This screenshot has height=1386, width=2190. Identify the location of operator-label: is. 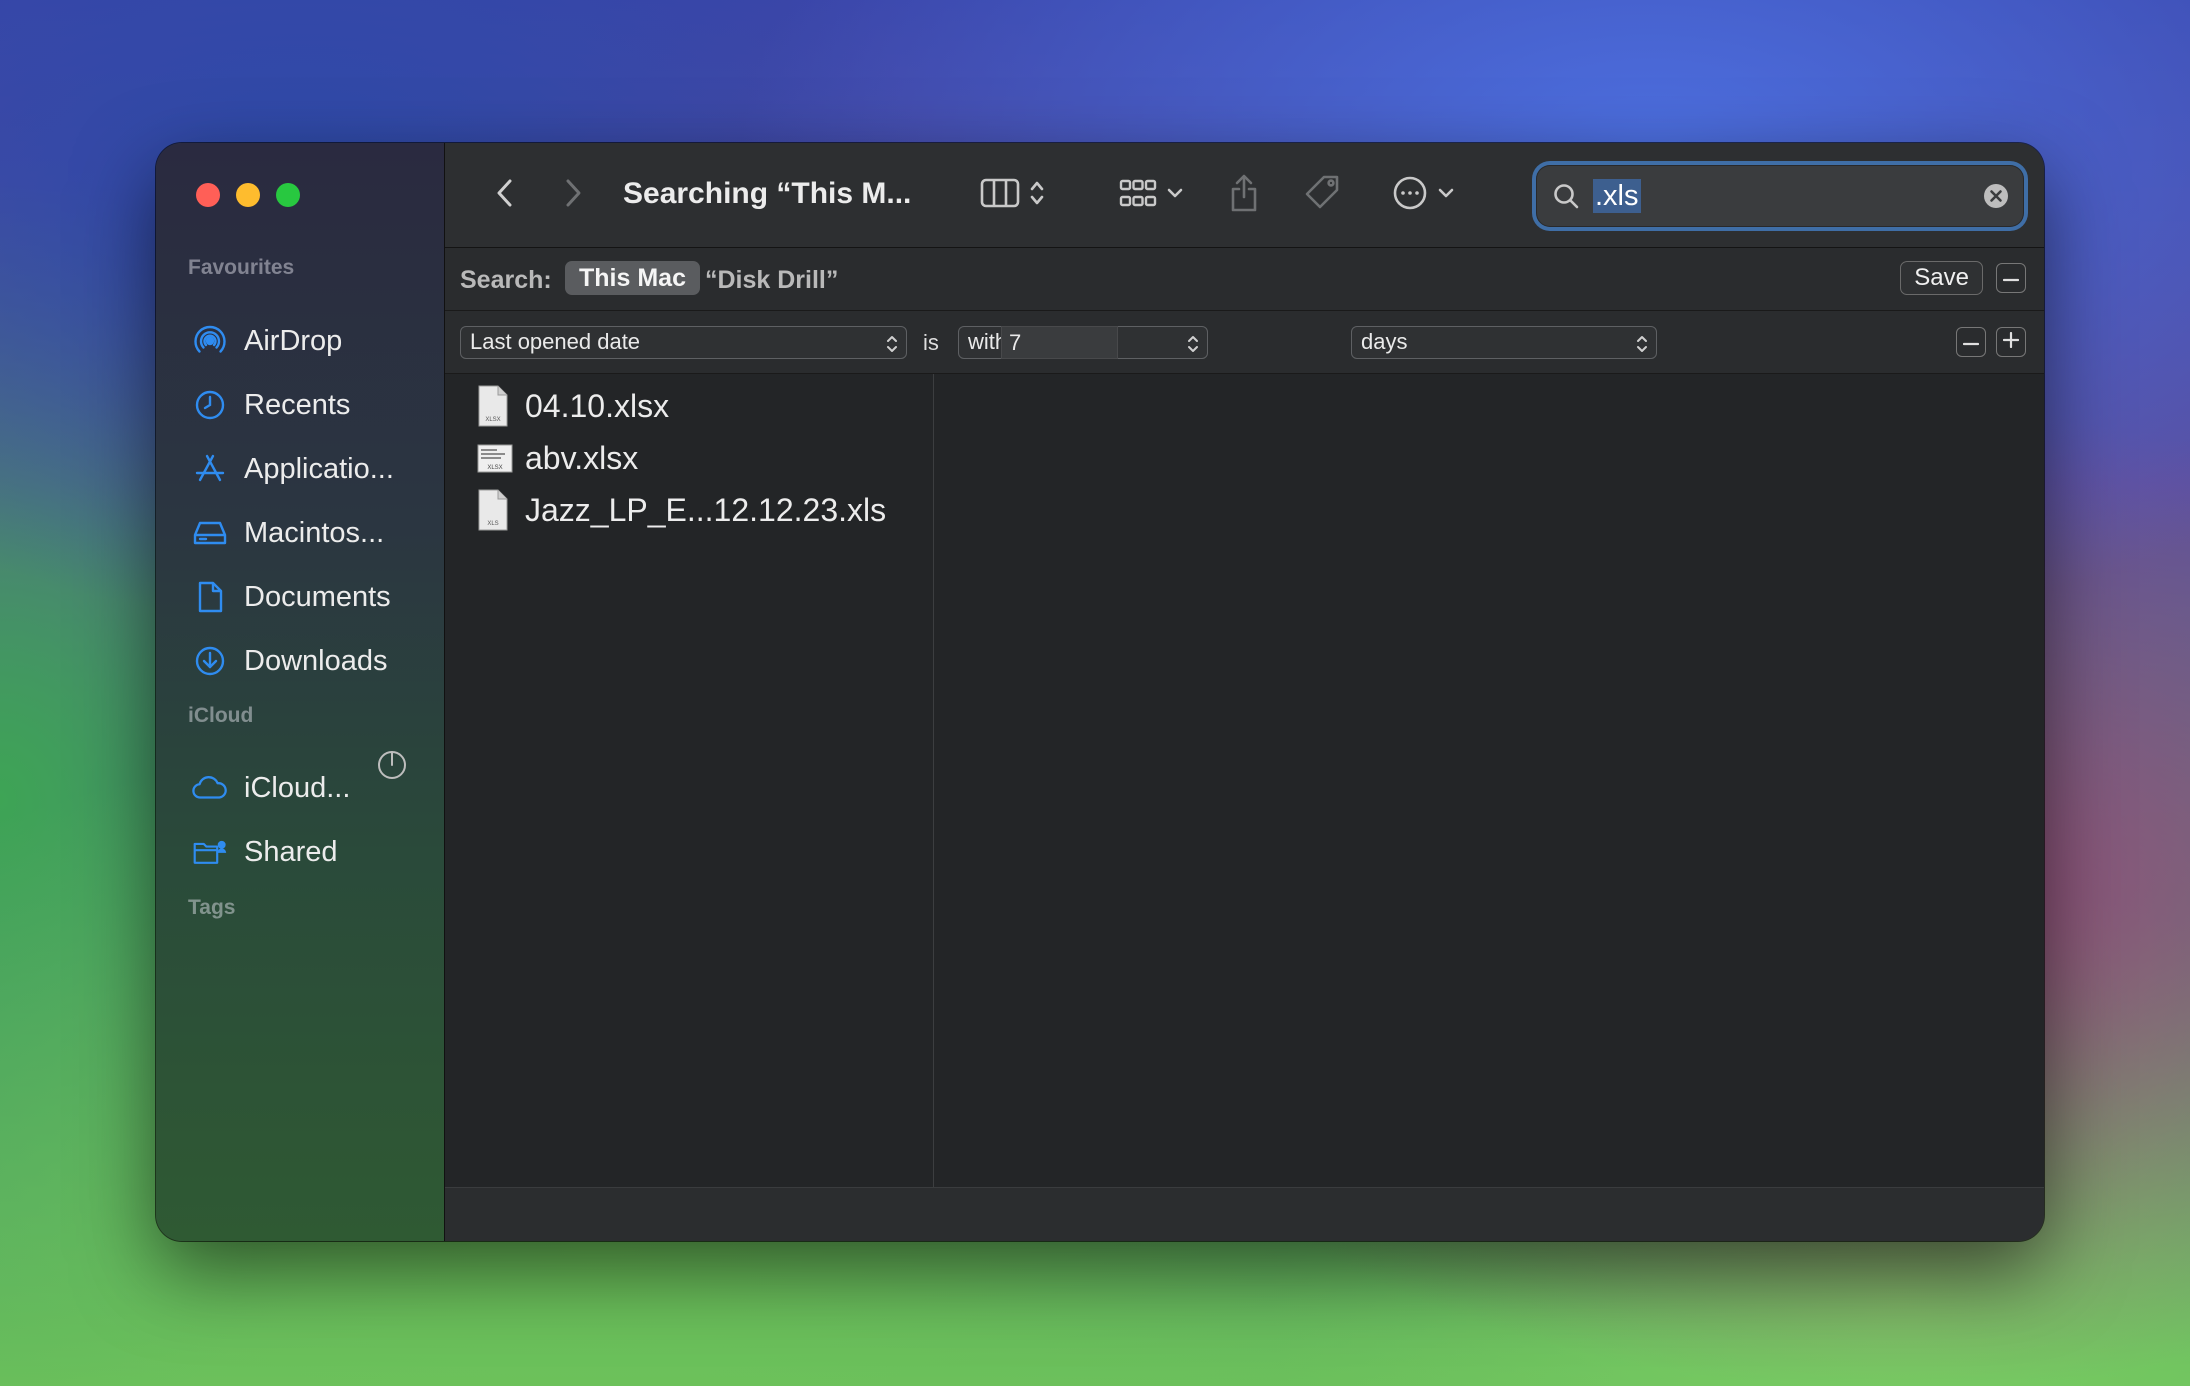
(931, 342).